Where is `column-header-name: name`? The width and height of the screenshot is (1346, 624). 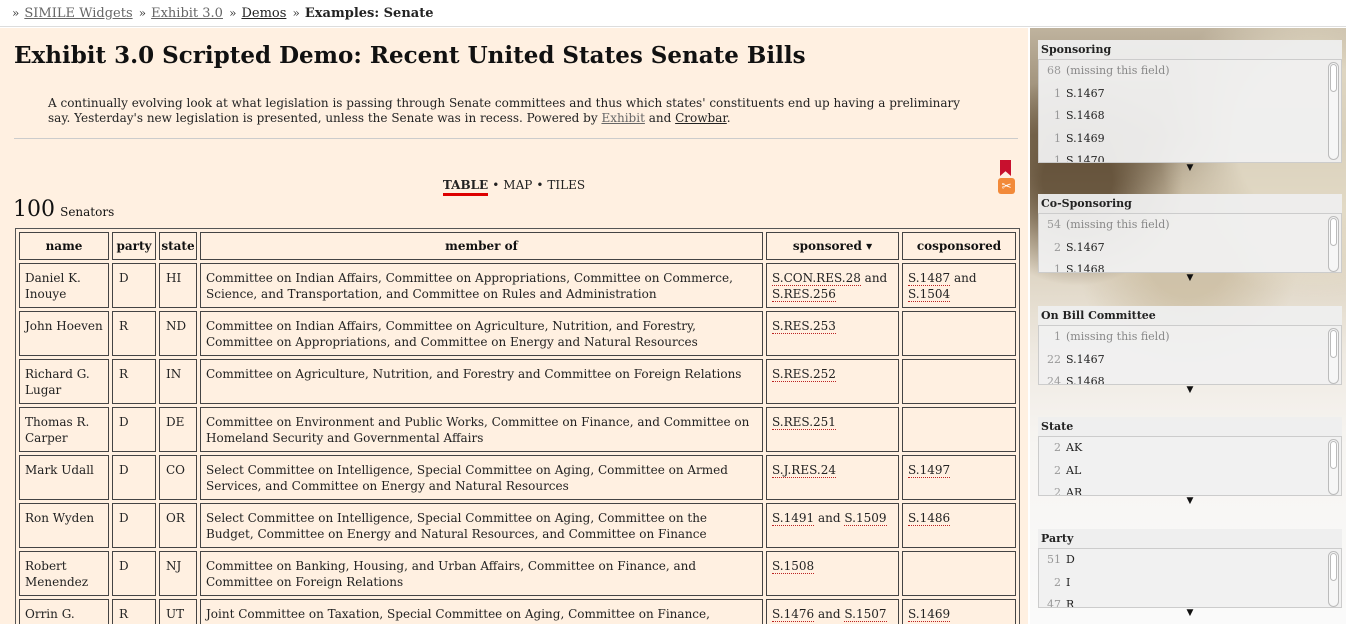
column-header-name: name is located at coordinates (64, 246).